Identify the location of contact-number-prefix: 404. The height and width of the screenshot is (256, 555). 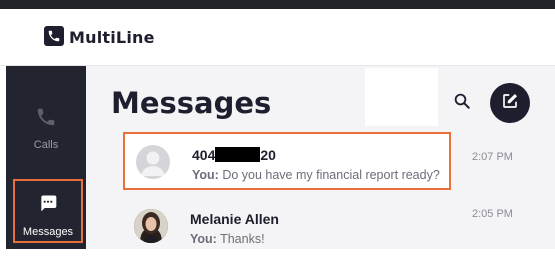
(204, 155).